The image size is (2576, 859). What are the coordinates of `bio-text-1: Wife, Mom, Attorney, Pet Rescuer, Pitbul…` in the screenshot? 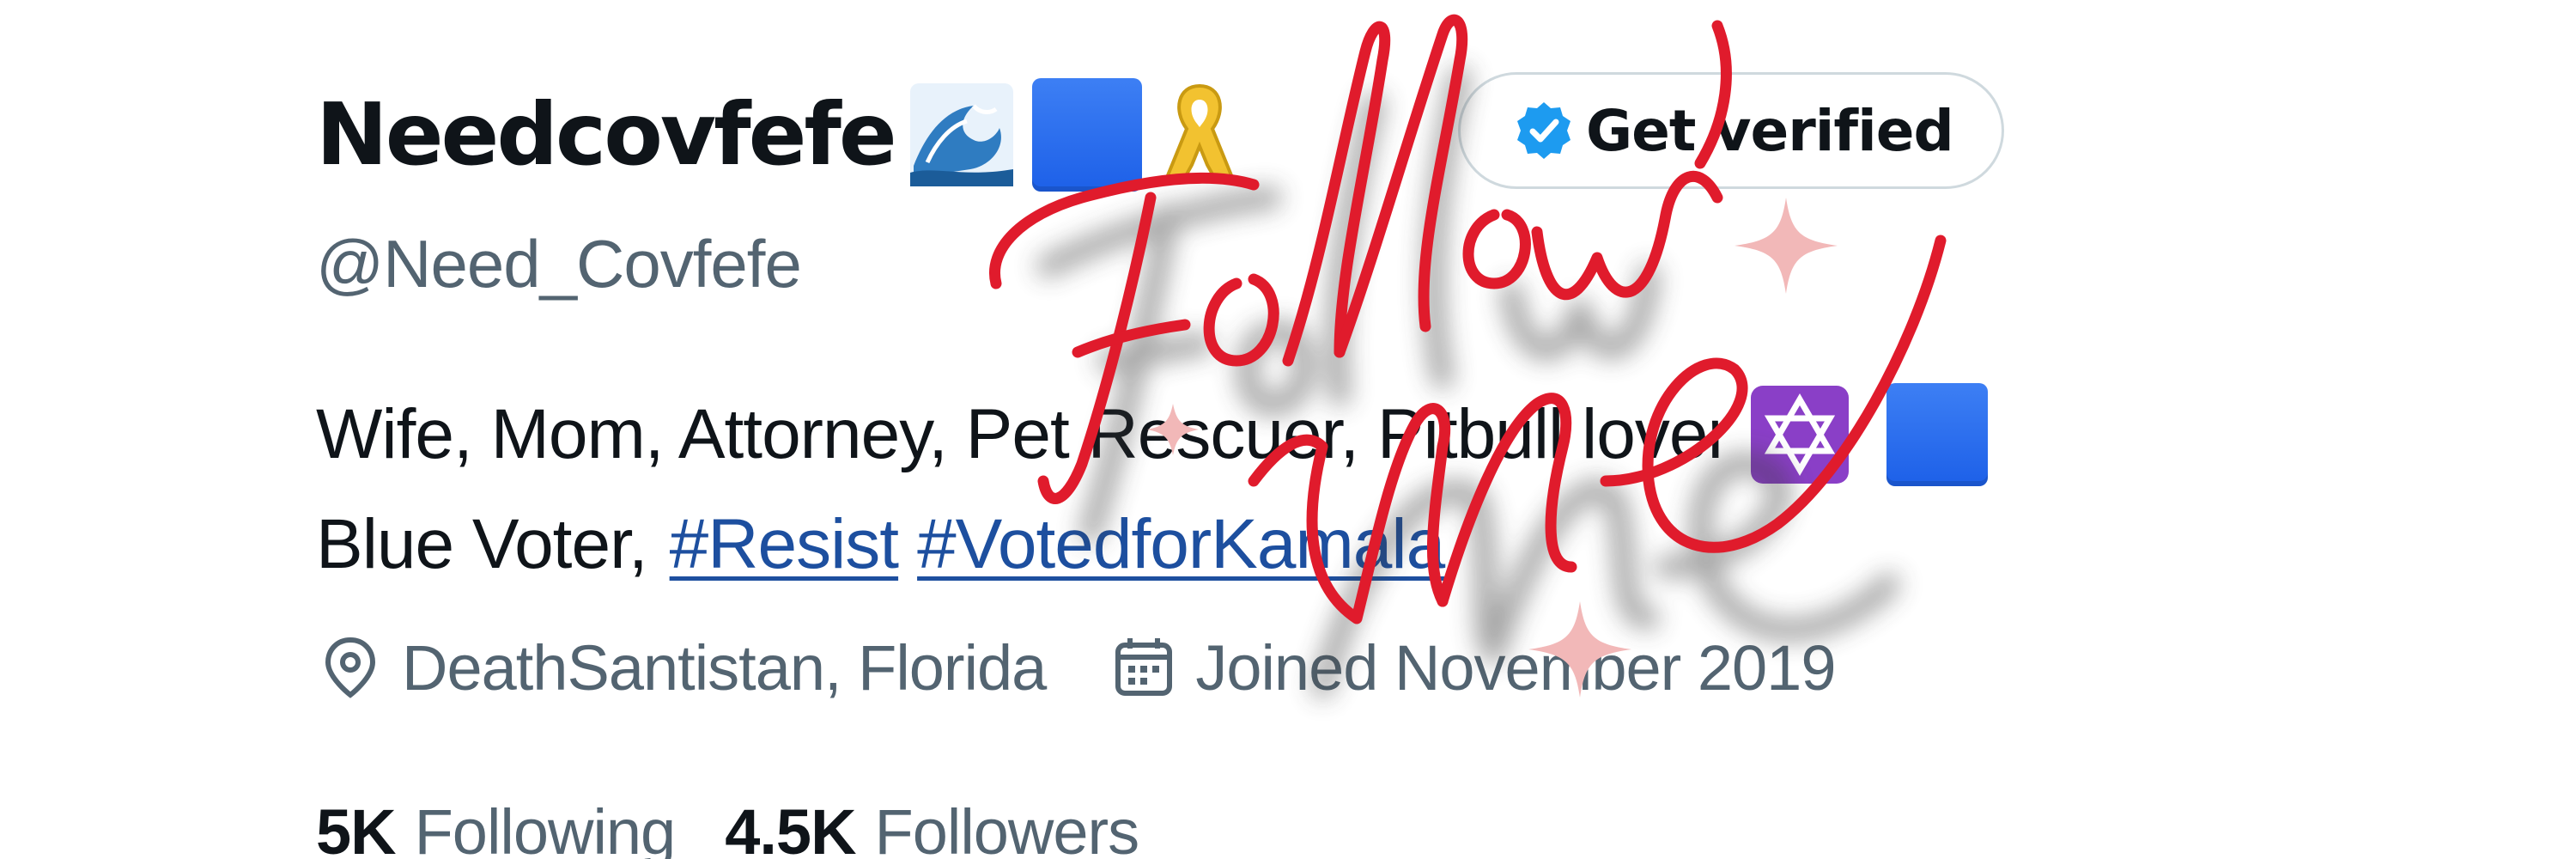 It's located at (1024, 434).